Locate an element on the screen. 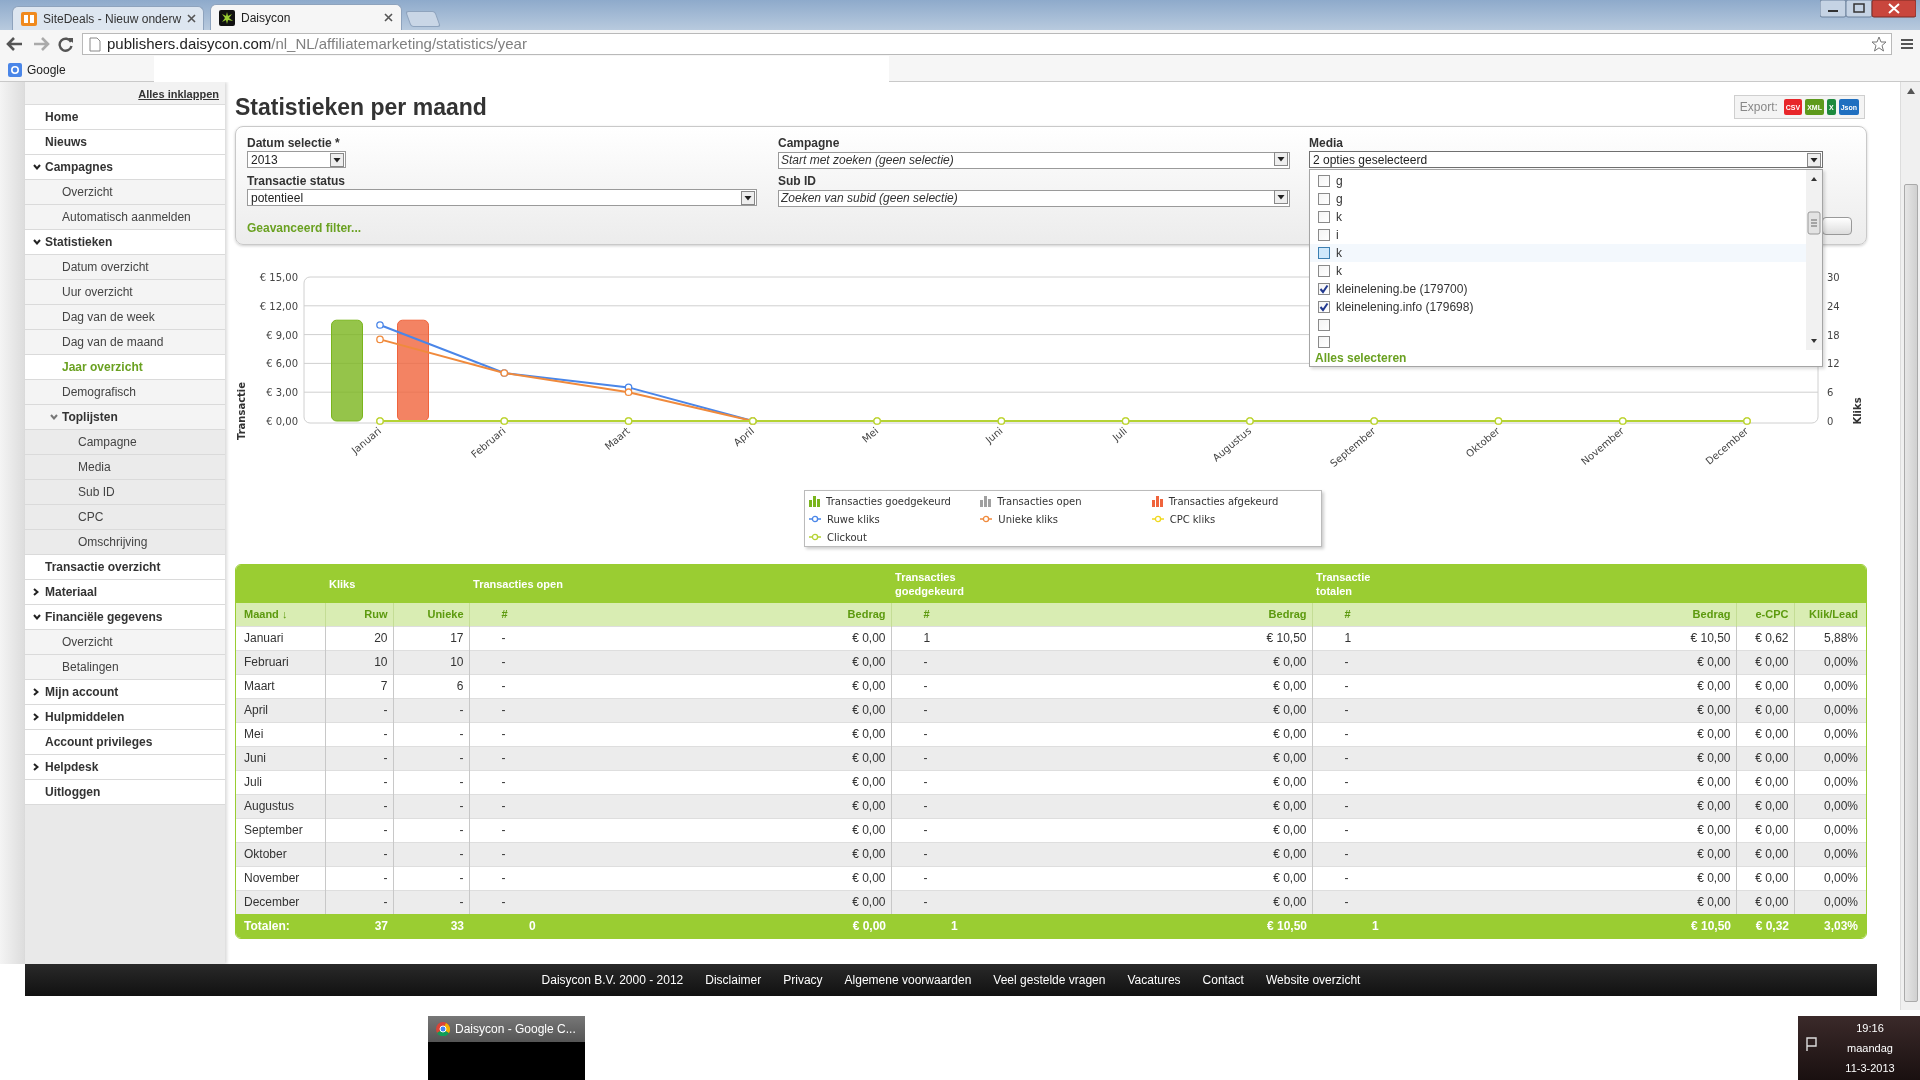 Image resolution: width=1920 pixels, height=1080 pixels. sidebar-item: Toplijsten is located at coordinates (125, 417).